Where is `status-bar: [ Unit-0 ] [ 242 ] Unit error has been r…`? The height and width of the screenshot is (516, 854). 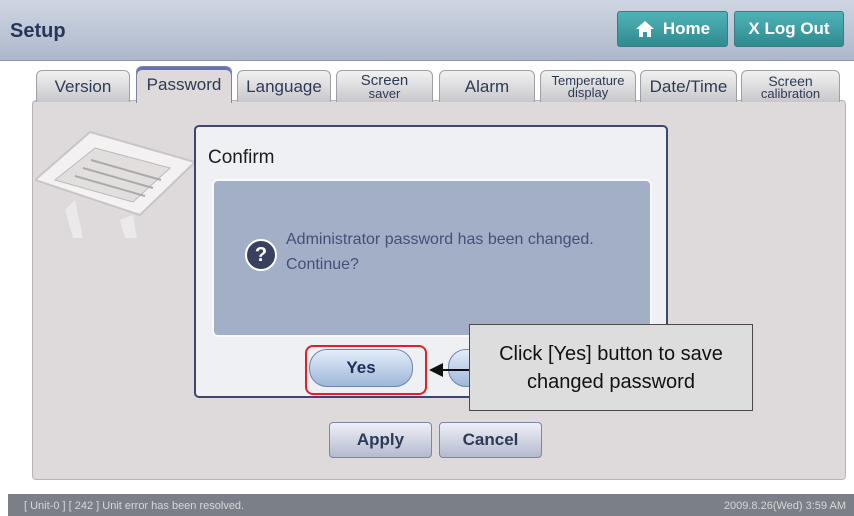 status-bar: [ Unit-0 ] [ 242 ] Unit error has been r… is located at coordinates (431, 505).